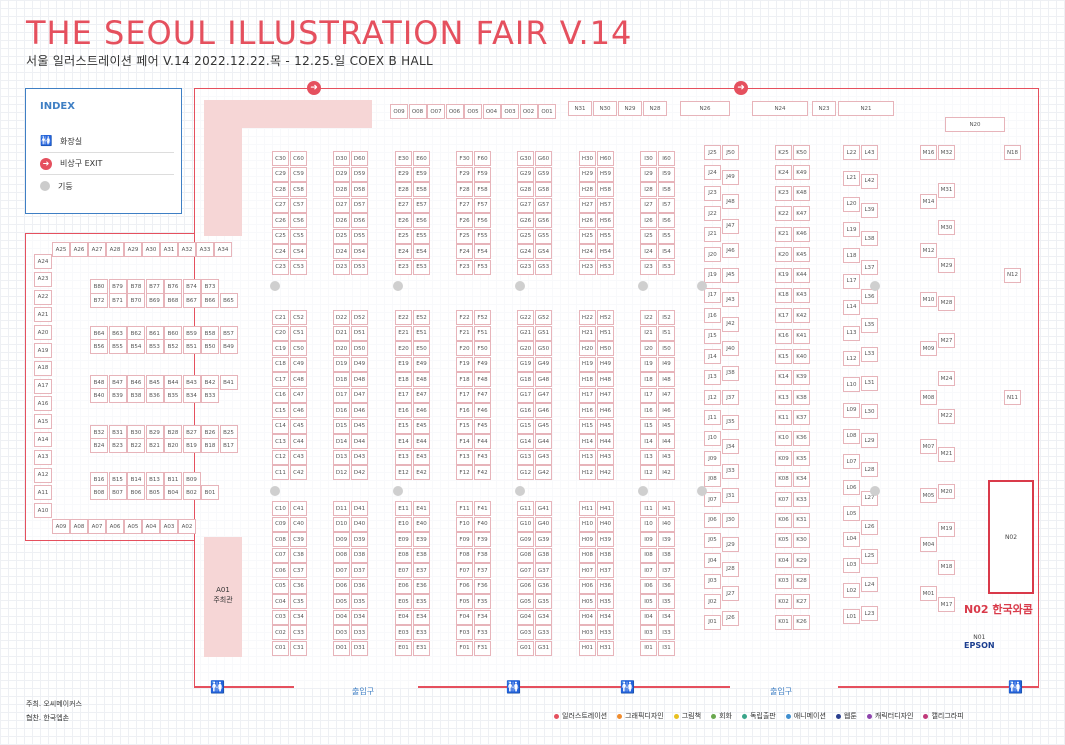  What do you see at coordinates (587, 508) in the screenshot?
I see `booth-h11: H11` at bounding box center [587, 508].